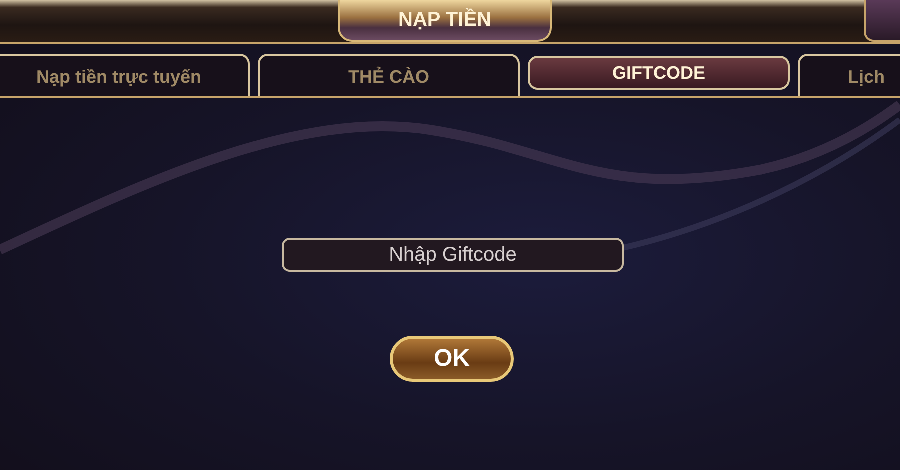 The image size is (900, 470). Describe the element at coordinates (125, 75) in the screenshot. I see `tab: Nạp tiền trực tuyến` at that location.